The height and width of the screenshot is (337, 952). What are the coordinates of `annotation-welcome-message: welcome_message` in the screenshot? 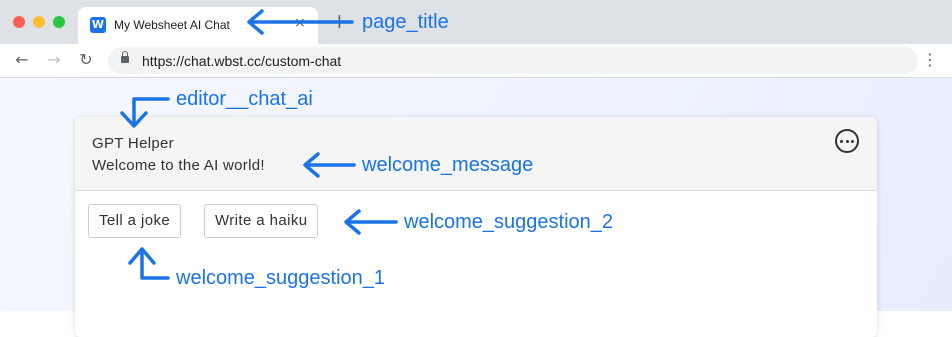 It's located at (448, 165).